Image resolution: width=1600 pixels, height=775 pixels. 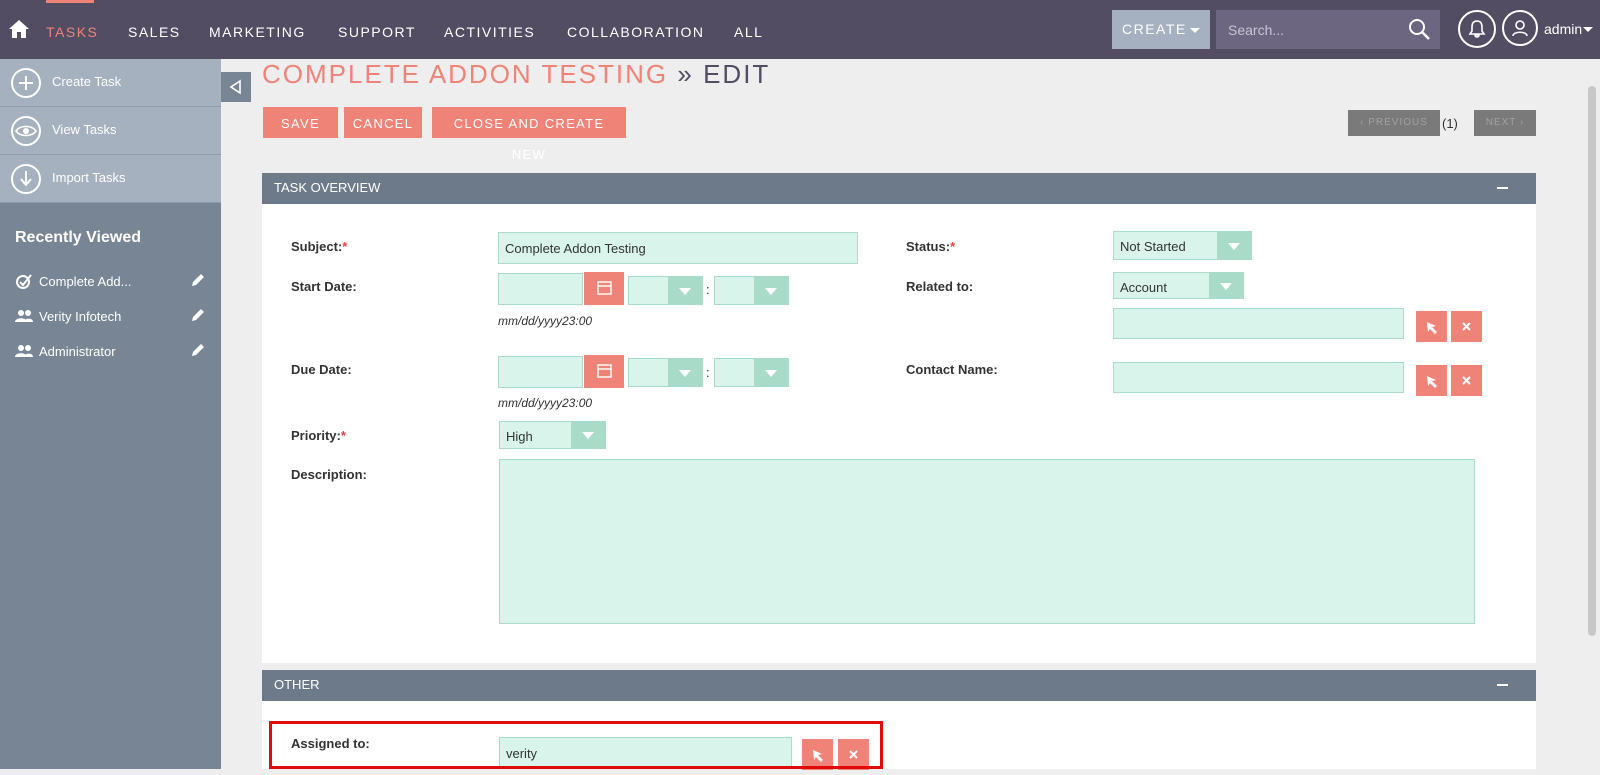 What do you see at coordinates (751, 290) in the screenshot?
I see `start-minute-select` at bounding box center [751, 290].